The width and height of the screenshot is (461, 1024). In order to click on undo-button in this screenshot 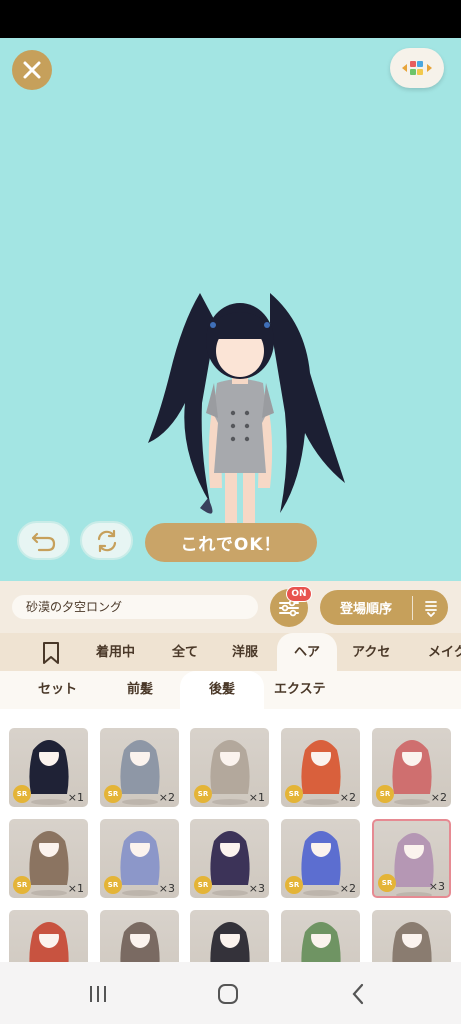, I will do `click(43, 540)`.